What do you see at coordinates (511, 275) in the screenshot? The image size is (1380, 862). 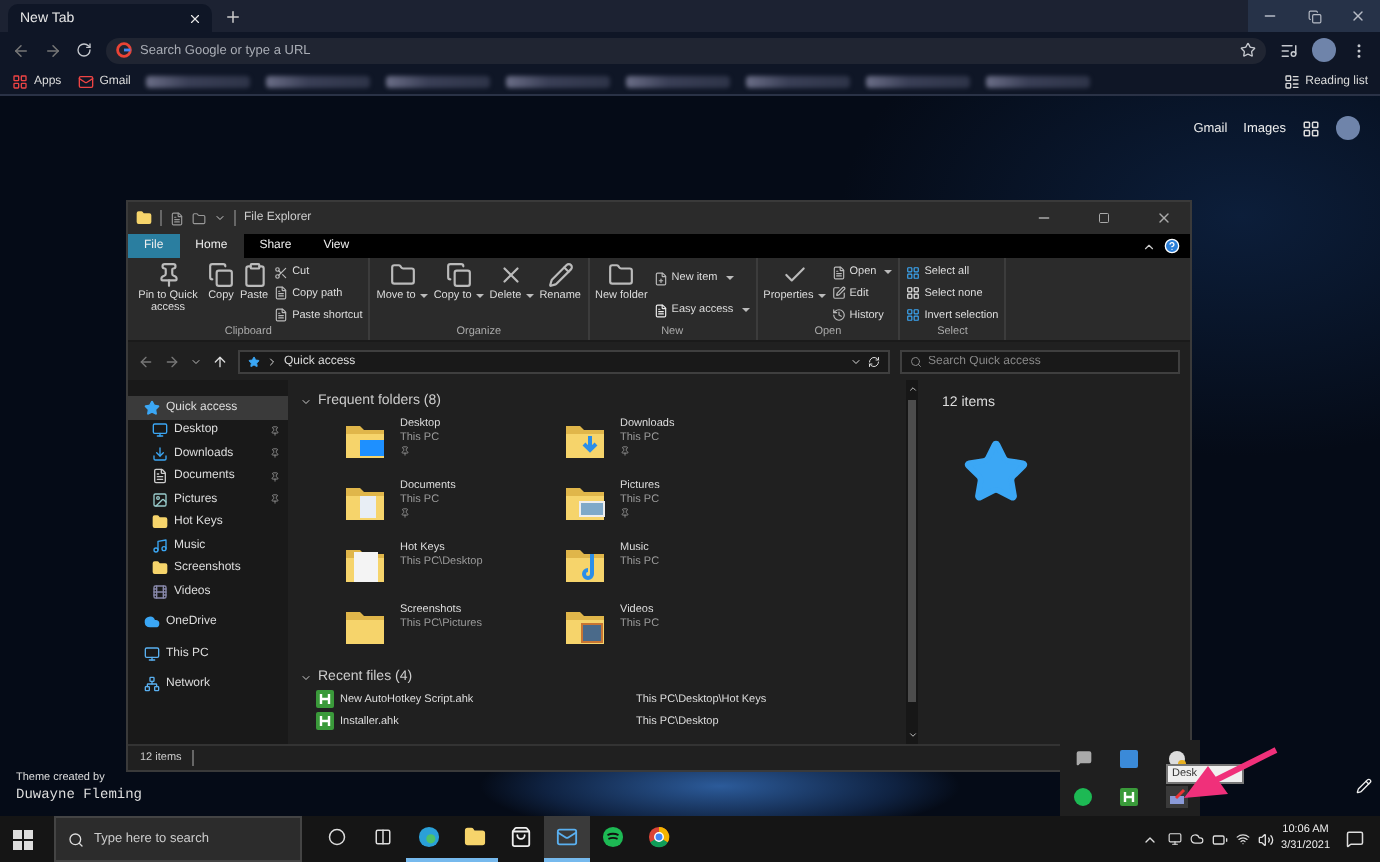 I see `delete-icon` at bounding box center [511, 275].